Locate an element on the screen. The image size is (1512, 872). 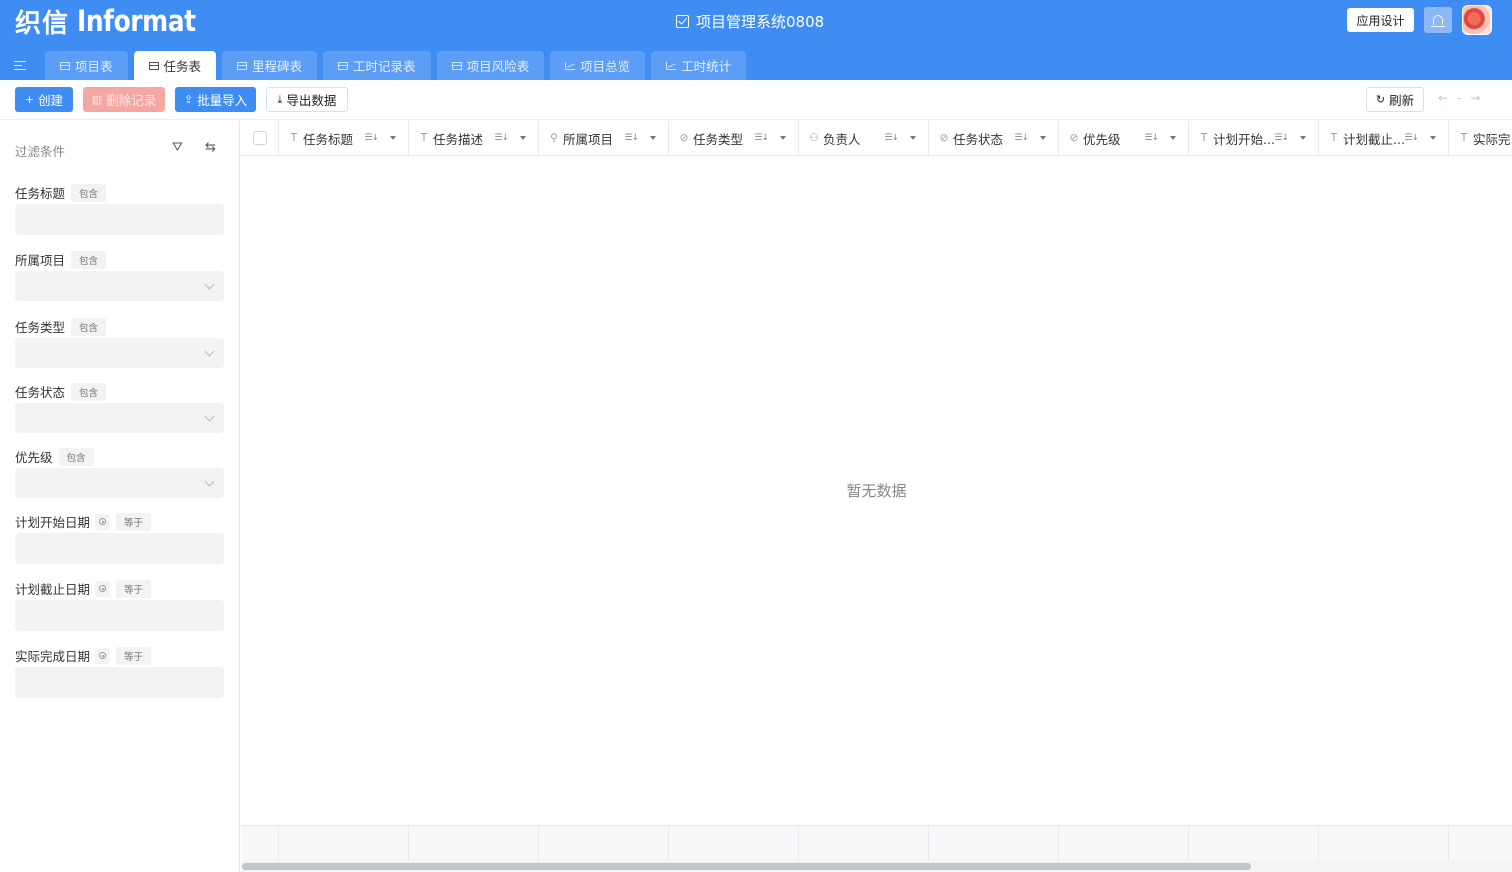
column-header: ⚲ 所属项目 ☰↓ is located at coordinates (604, 138).